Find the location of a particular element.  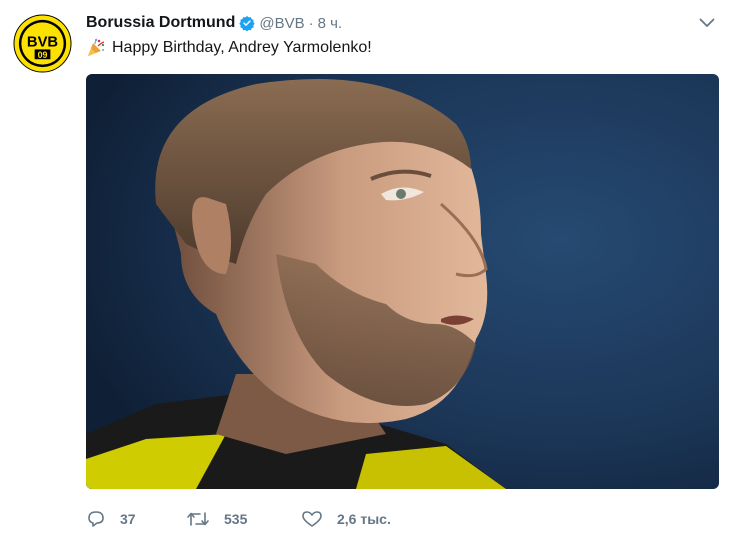

avatar: BVB 09 is located at coordinates (42, 43).